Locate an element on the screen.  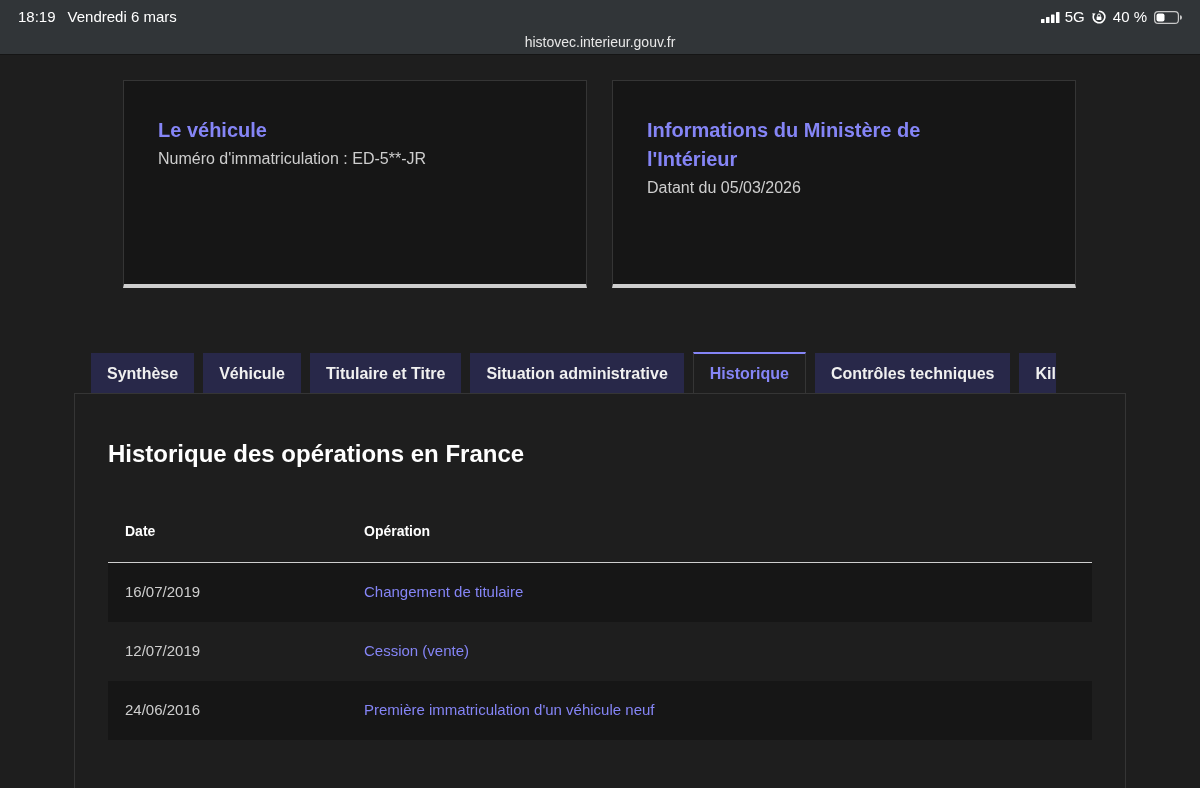
tab: Synthèse is located at coordinates (143, 373).